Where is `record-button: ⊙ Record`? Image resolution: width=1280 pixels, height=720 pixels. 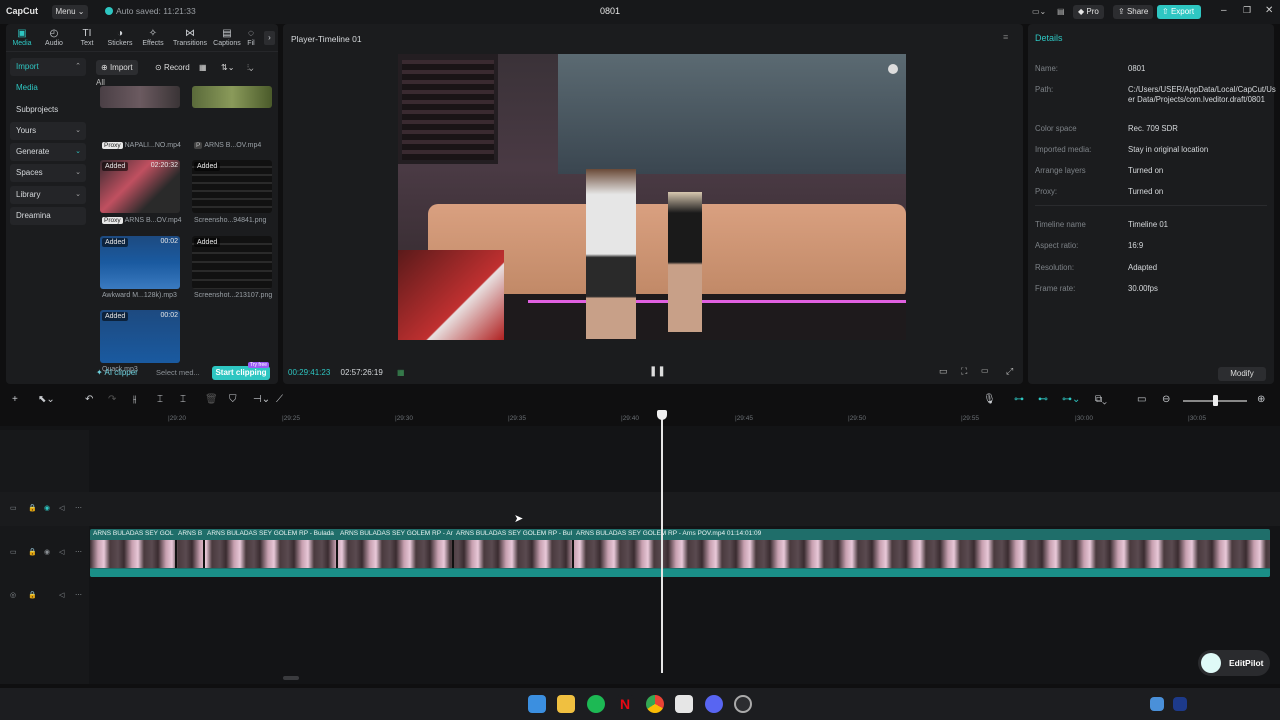
record-button: ⊙ Record is located at coordinates (172, 67).